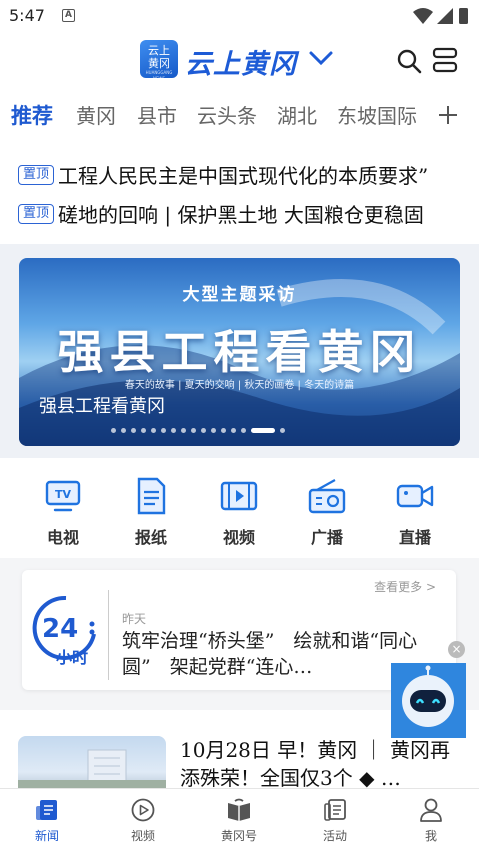  Describe the element at coordinates (405, 586) in the screenshot. I see `see-more-link: 查看更多 >` at that location.